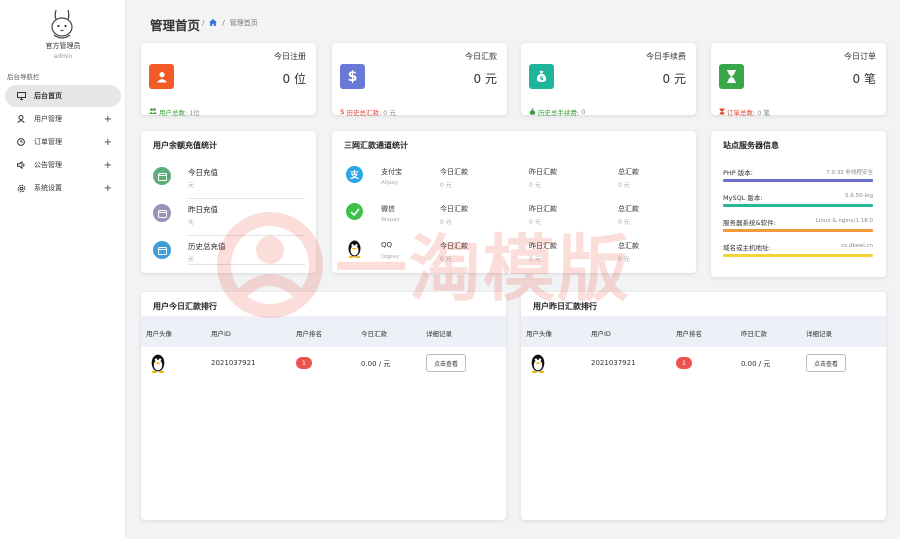 This screenshot has width=900, height=539. Describe the element at coordinates (63, 188) in the screenshot. I see `sidebar-item-settings: 系统设置 +` at that location.